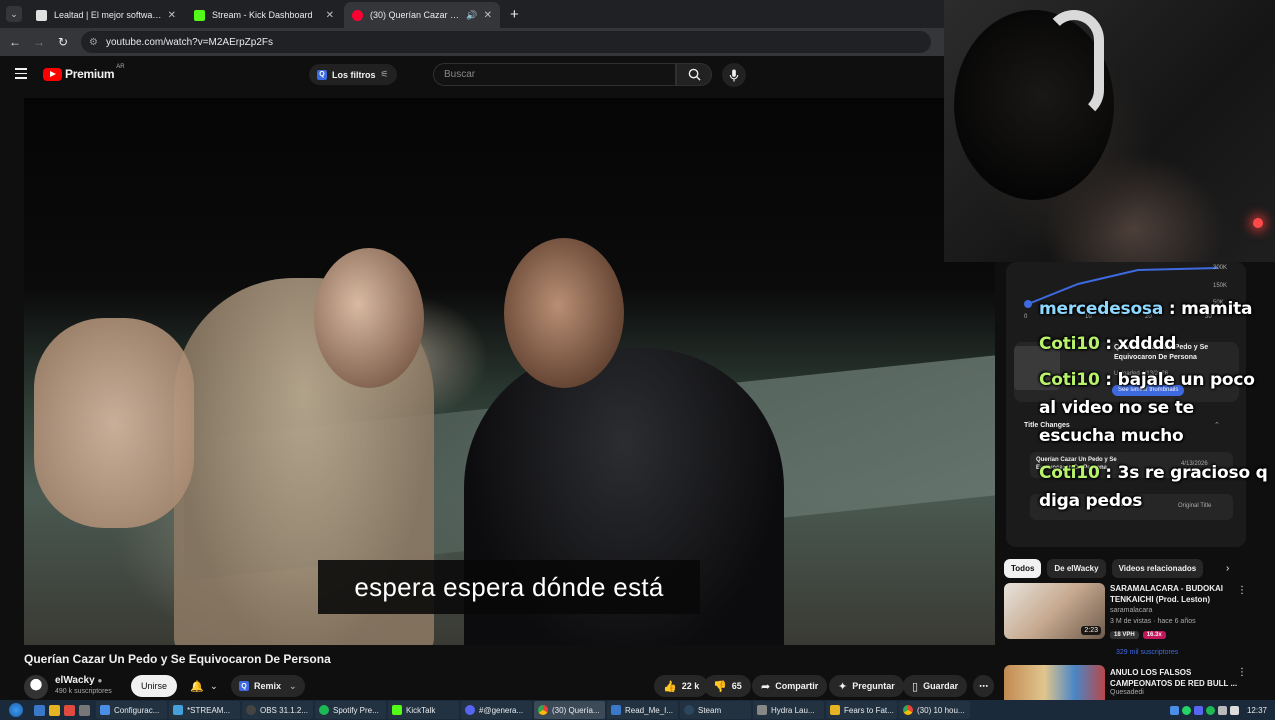 This screenshot has width=1275, height=720. I want to click on app-icon, so click(84, 710).